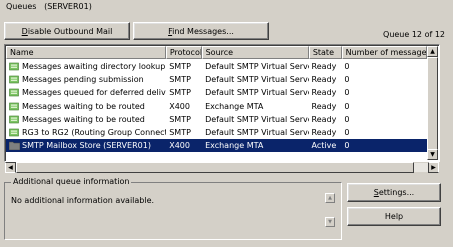  I want to click on help-button: Help, so click(394, 216).